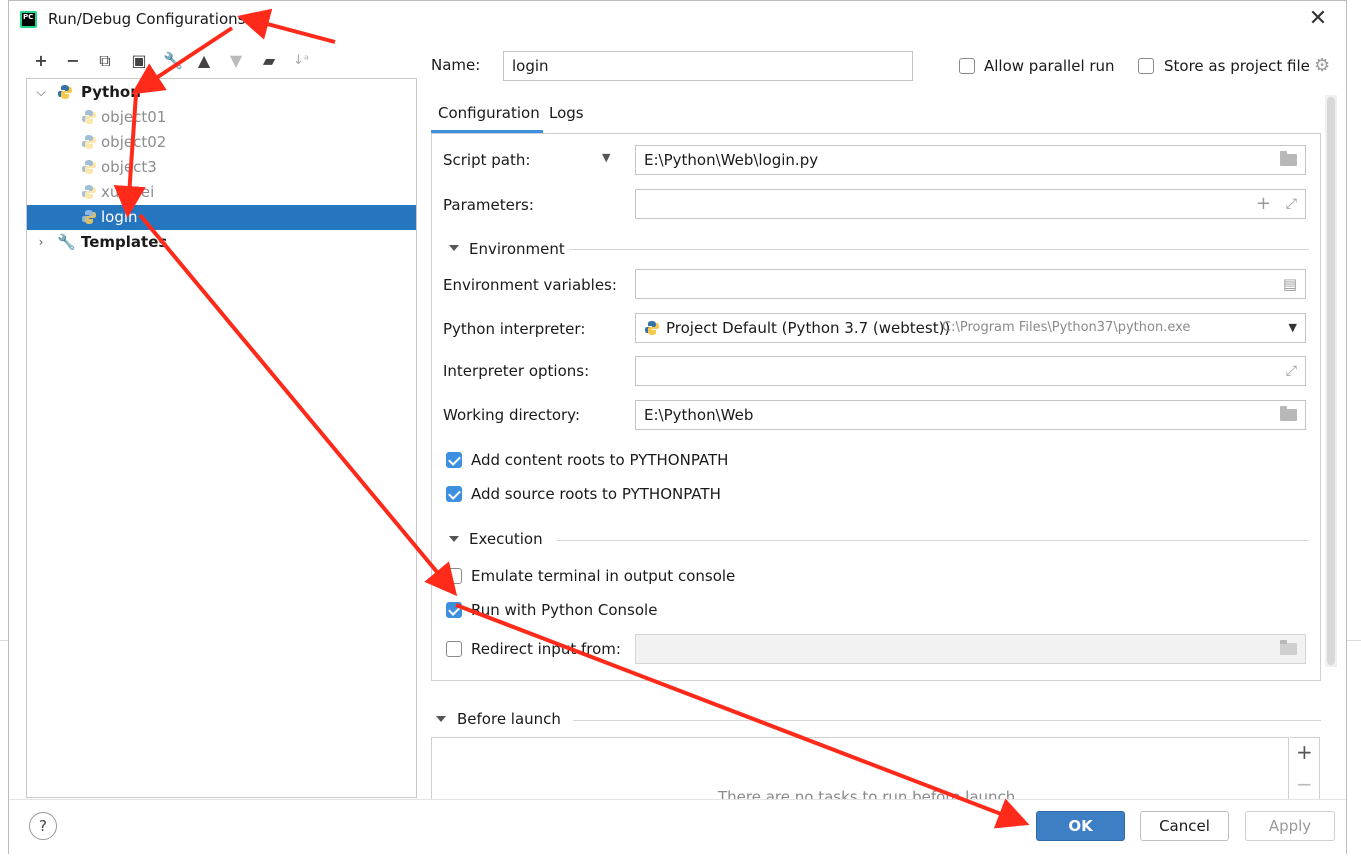 This screenshot has width=1361, height=863. Describe the element at coordinates (236, 61) in the screenshot. I see `move-down-icon: ▼` at that location.